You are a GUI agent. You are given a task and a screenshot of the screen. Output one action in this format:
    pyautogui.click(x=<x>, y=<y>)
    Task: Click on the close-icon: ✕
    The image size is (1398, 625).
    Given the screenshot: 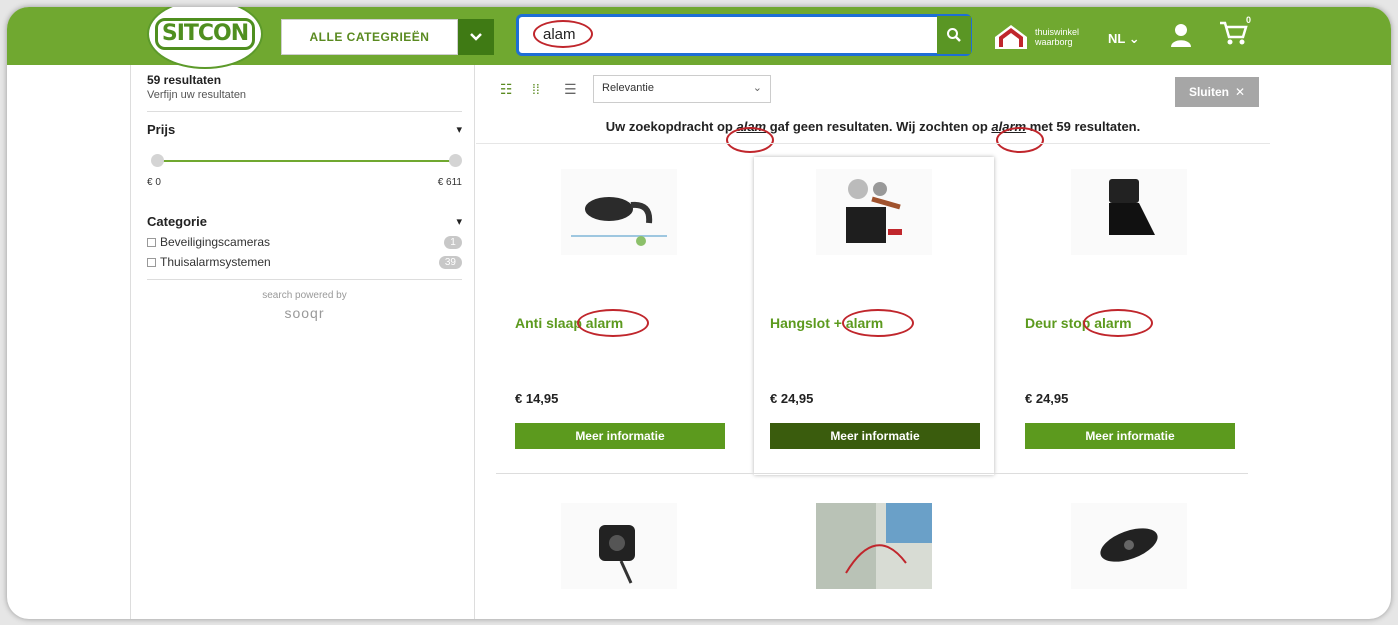 What is the action you would take?
    pyautogui.click(x=1240, y=92)
    